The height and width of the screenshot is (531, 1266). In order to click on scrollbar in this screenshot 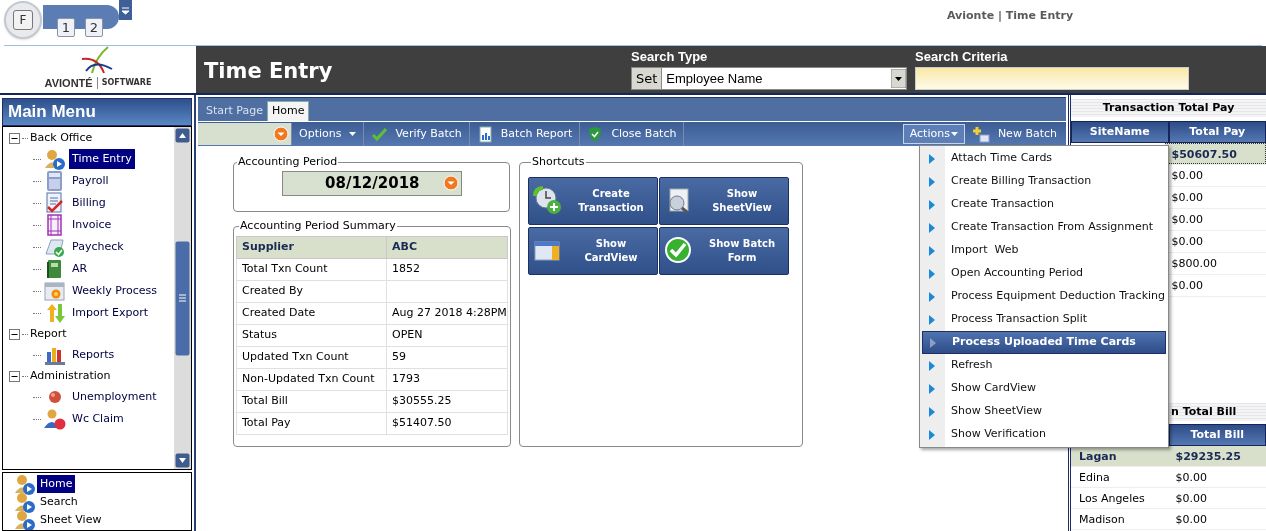, I will do `click(182, 298)`.